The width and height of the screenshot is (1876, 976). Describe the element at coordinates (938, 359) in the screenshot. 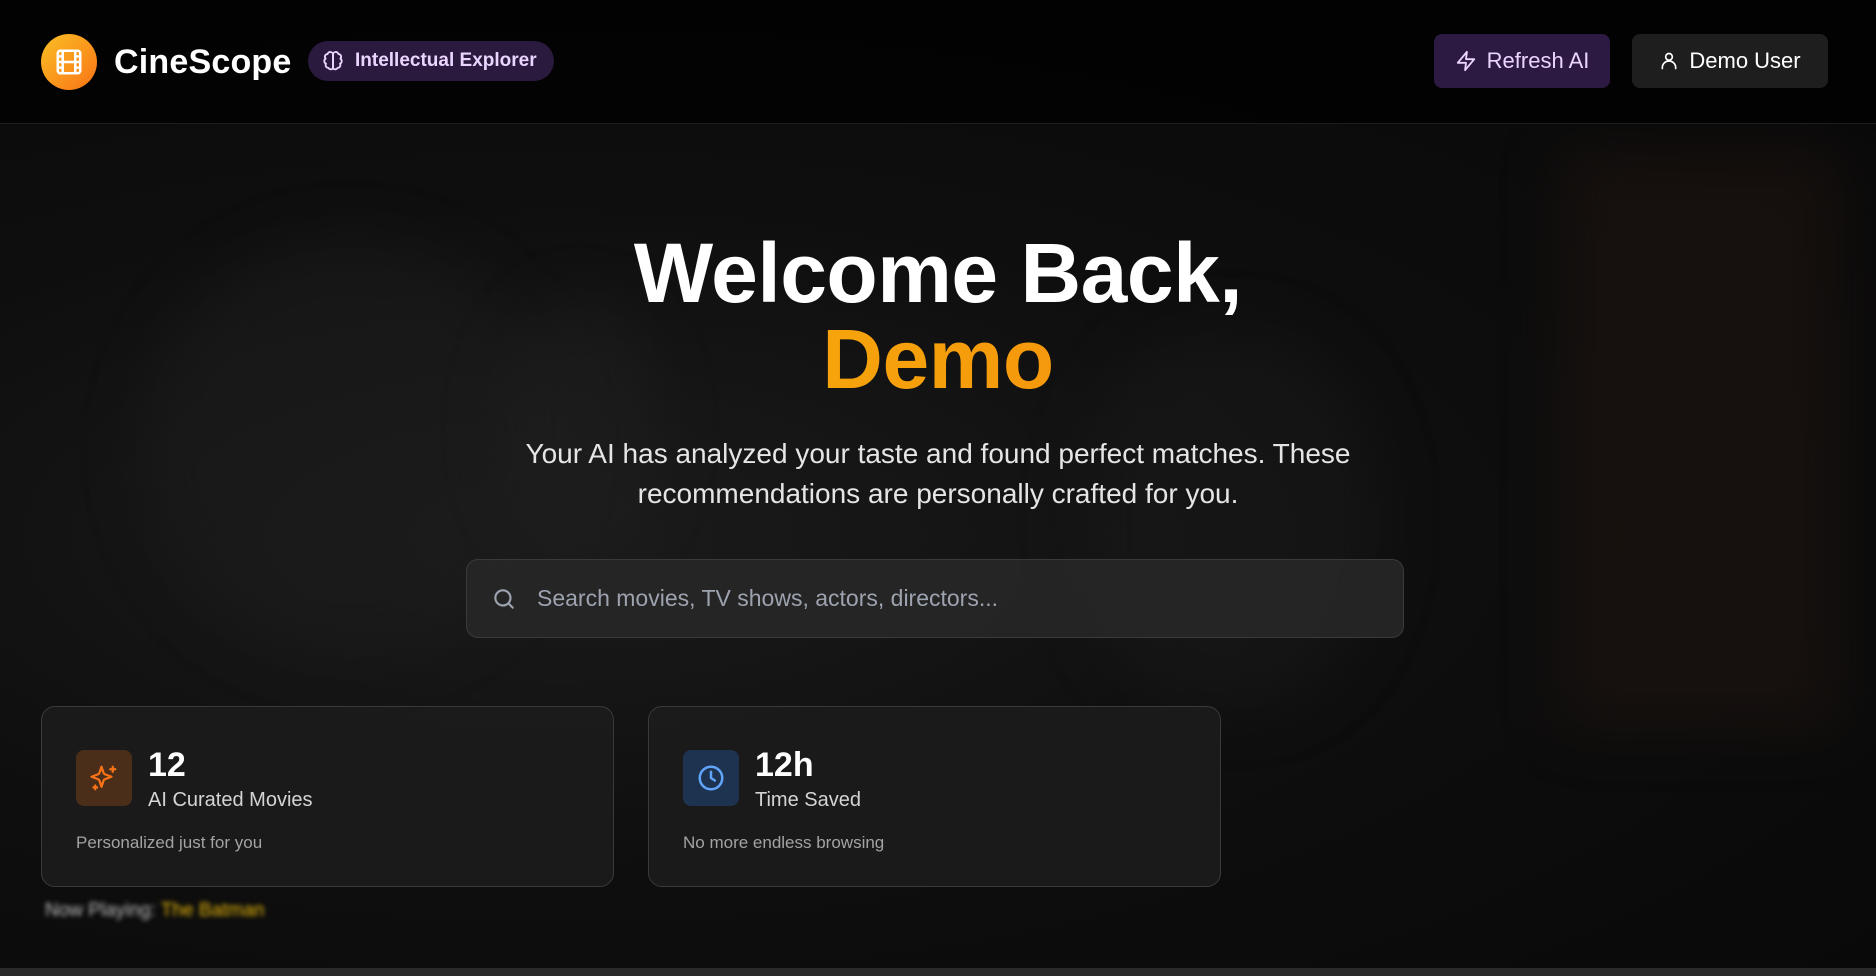

I see `hero-user-name: Demo` at that location.